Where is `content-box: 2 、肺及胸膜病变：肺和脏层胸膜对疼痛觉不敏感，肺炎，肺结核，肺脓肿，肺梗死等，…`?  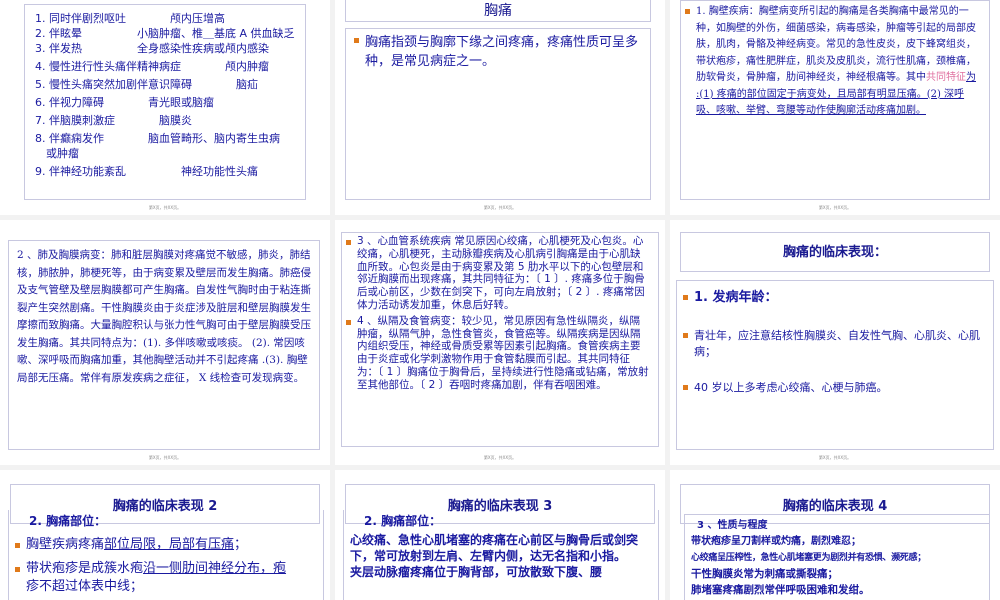
content-box: 2 、肺及胸膜病变：肺和脏层胸膜对疼痛觉不敏感，肺炎，肺结核，肺脓肿，肺梗死等，… is located at coordinates (164, 345).